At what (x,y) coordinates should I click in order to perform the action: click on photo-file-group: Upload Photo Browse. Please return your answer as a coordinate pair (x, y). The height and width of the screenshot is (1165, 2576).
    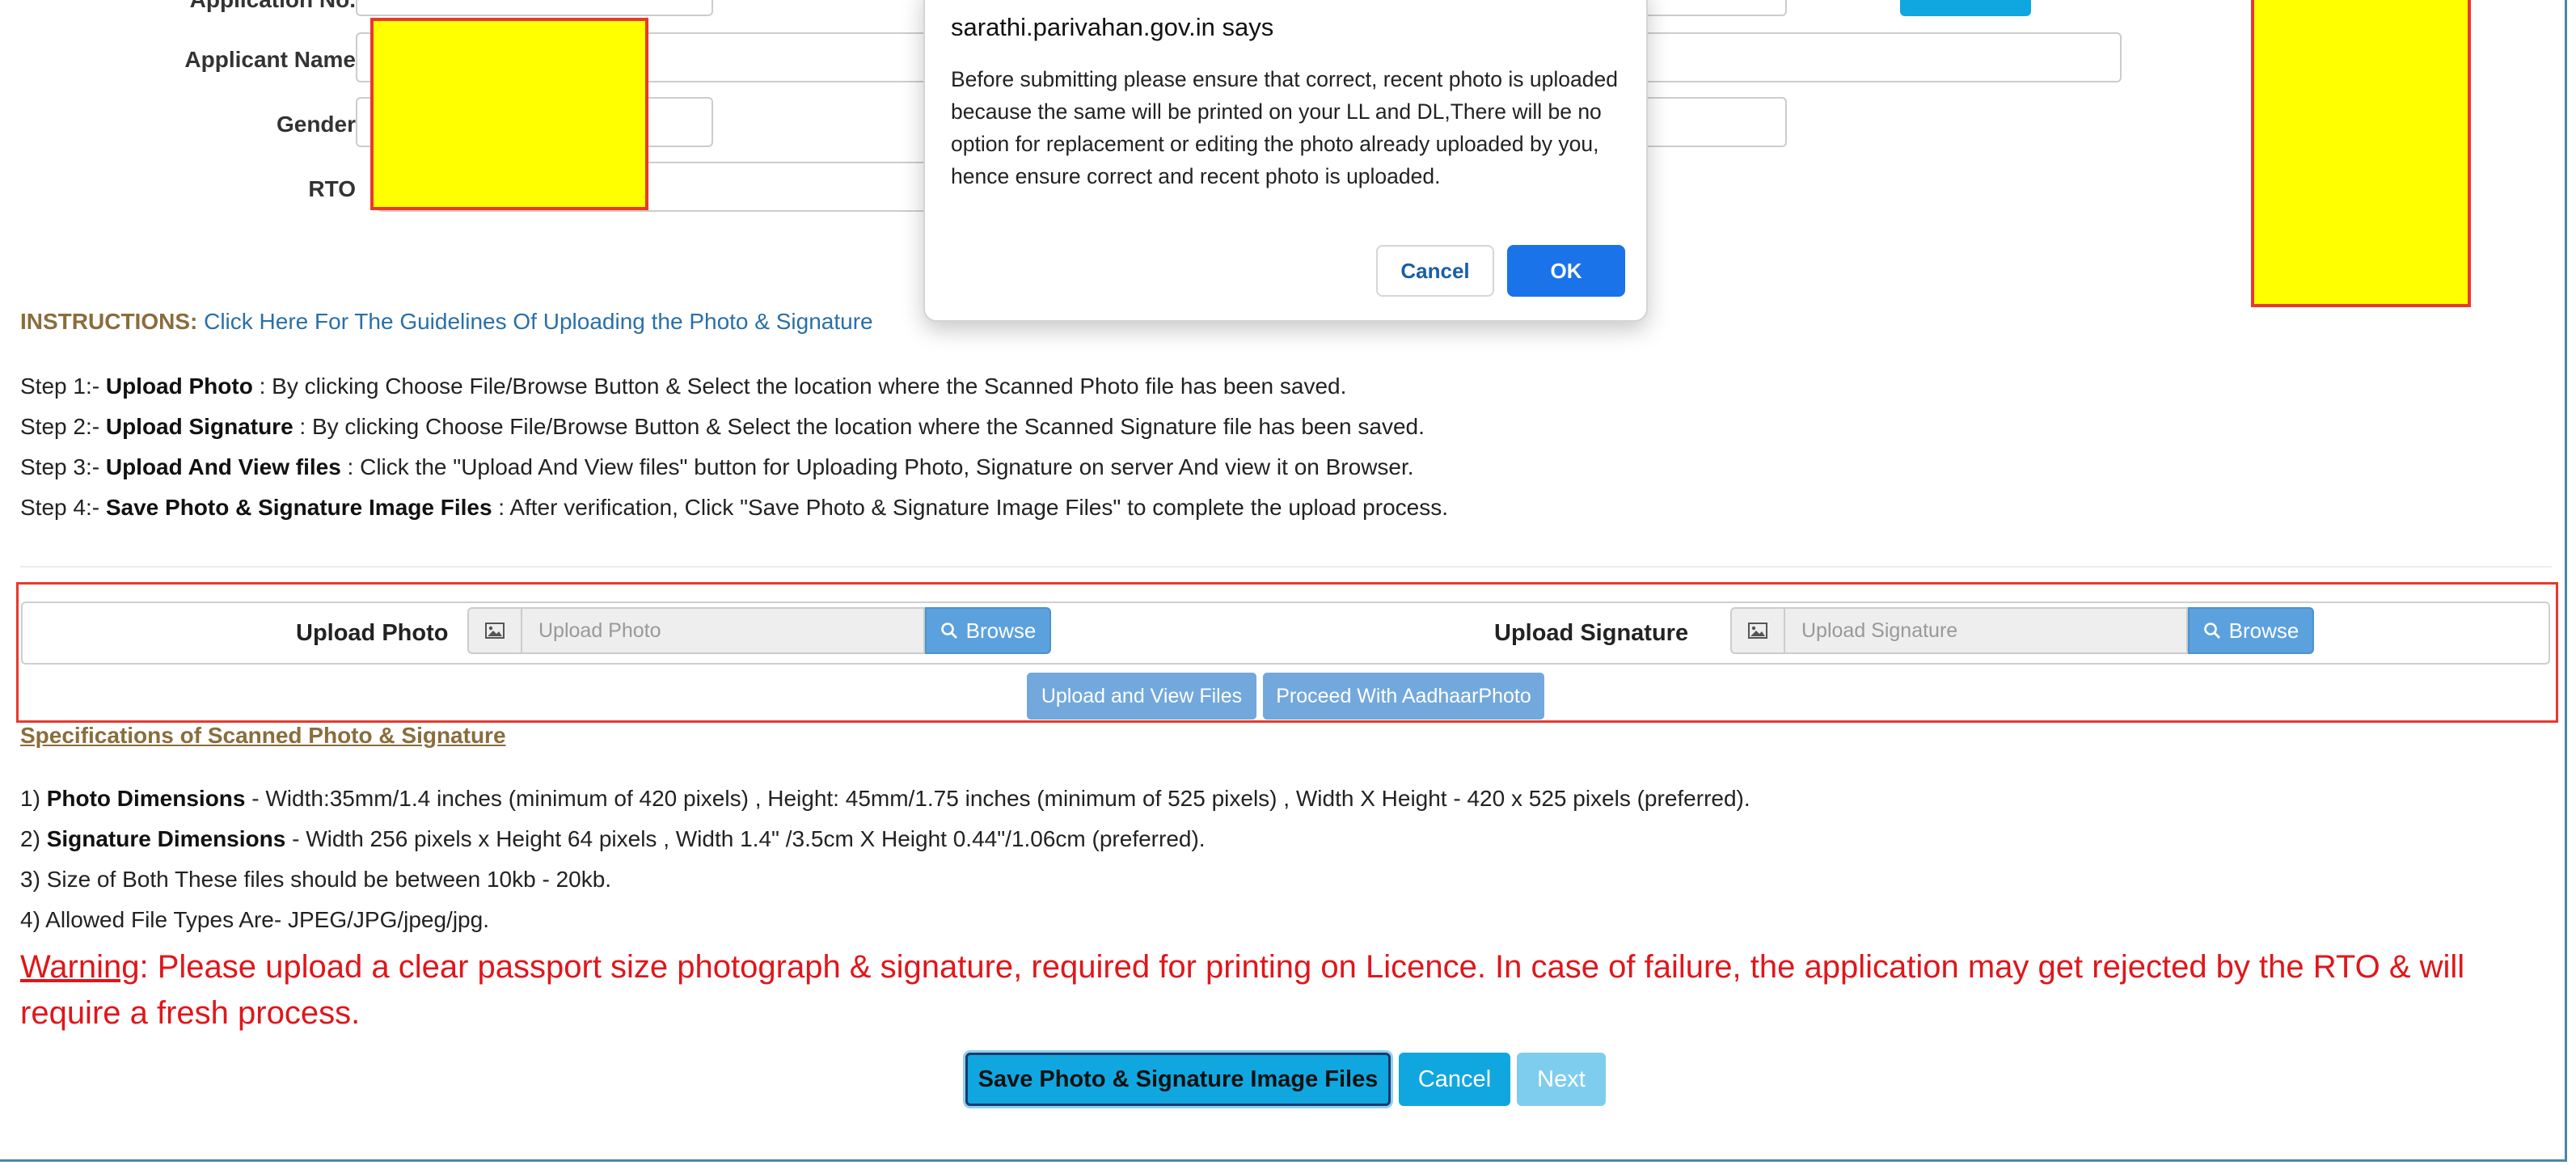
    Looking at the image, I should click on (759, 630).